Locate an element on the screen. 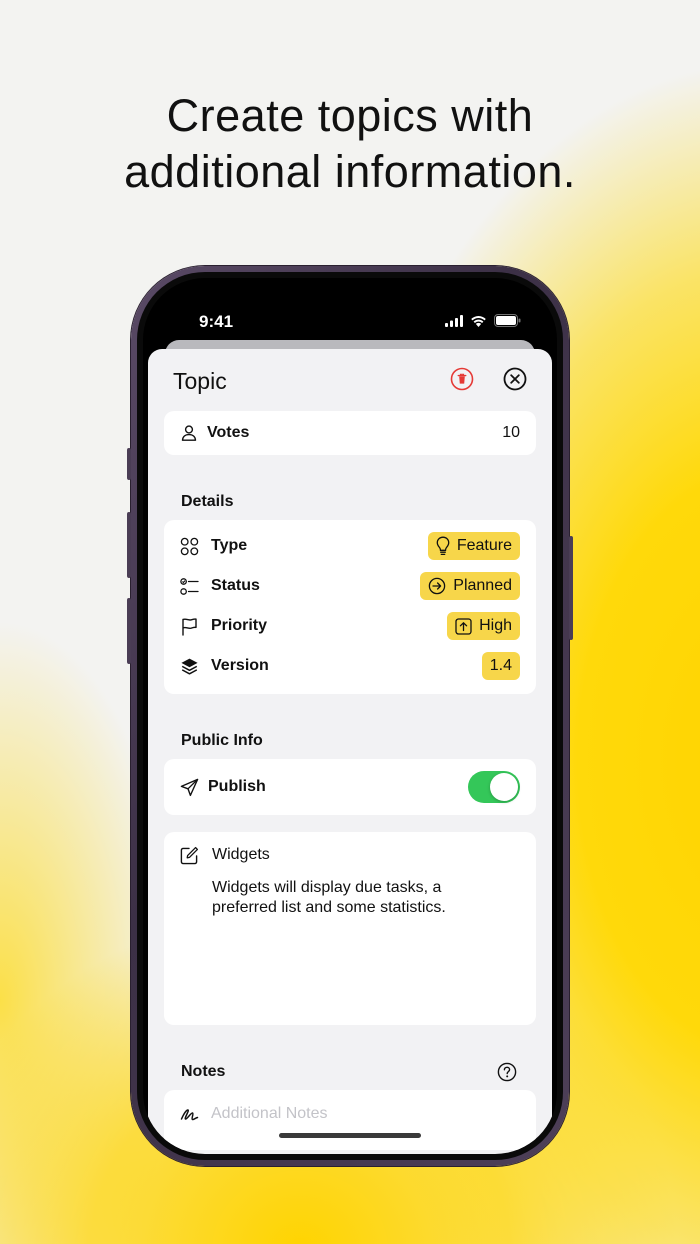 This screenshot has width=700, height=1244. detail-label-status: Status is located at coordinates (235, 585).